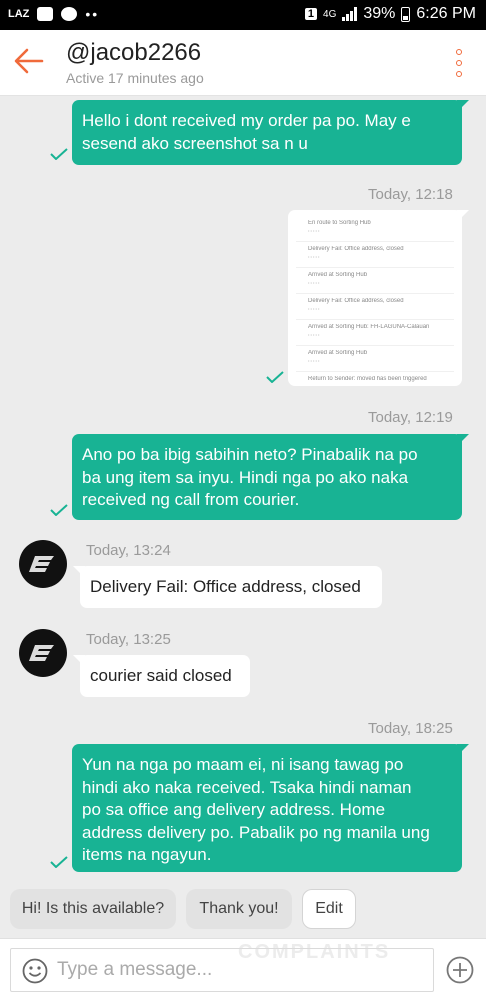 The height and width of the screenshot is (1000, 486). What do you see at coordinates (128, 639) in the screenshot?
I see `message-timestamp: Today, 13:25` at bounding box center [128, 639].